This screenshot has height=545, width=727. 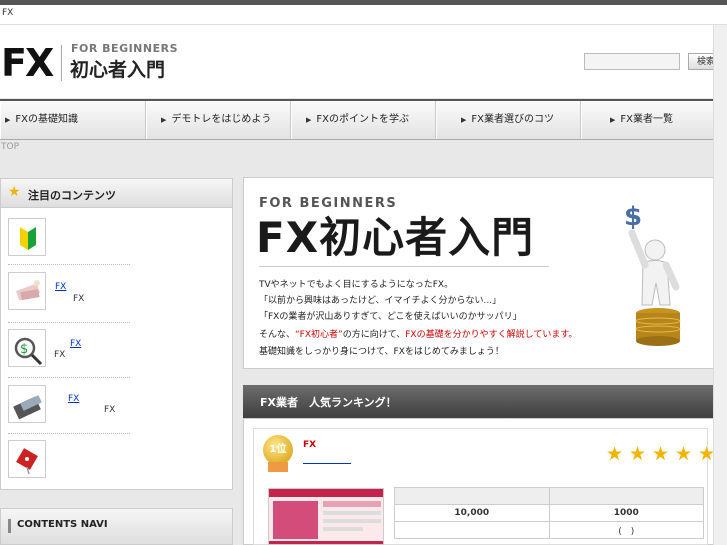 I want to click on nav-item-label: FXの基礎知識, so click(x=46, y=119).